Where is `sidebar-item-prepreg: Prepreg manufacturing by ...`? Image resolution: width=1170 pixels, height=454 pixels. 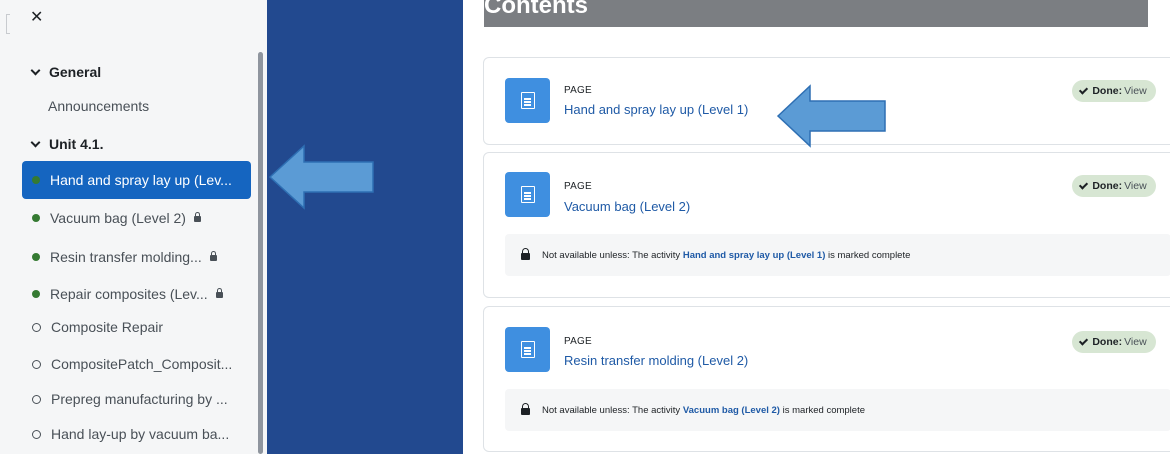
sidebar-item-prepreg: Prepreg manufacturing by ... is located at coordinates (136, 399).